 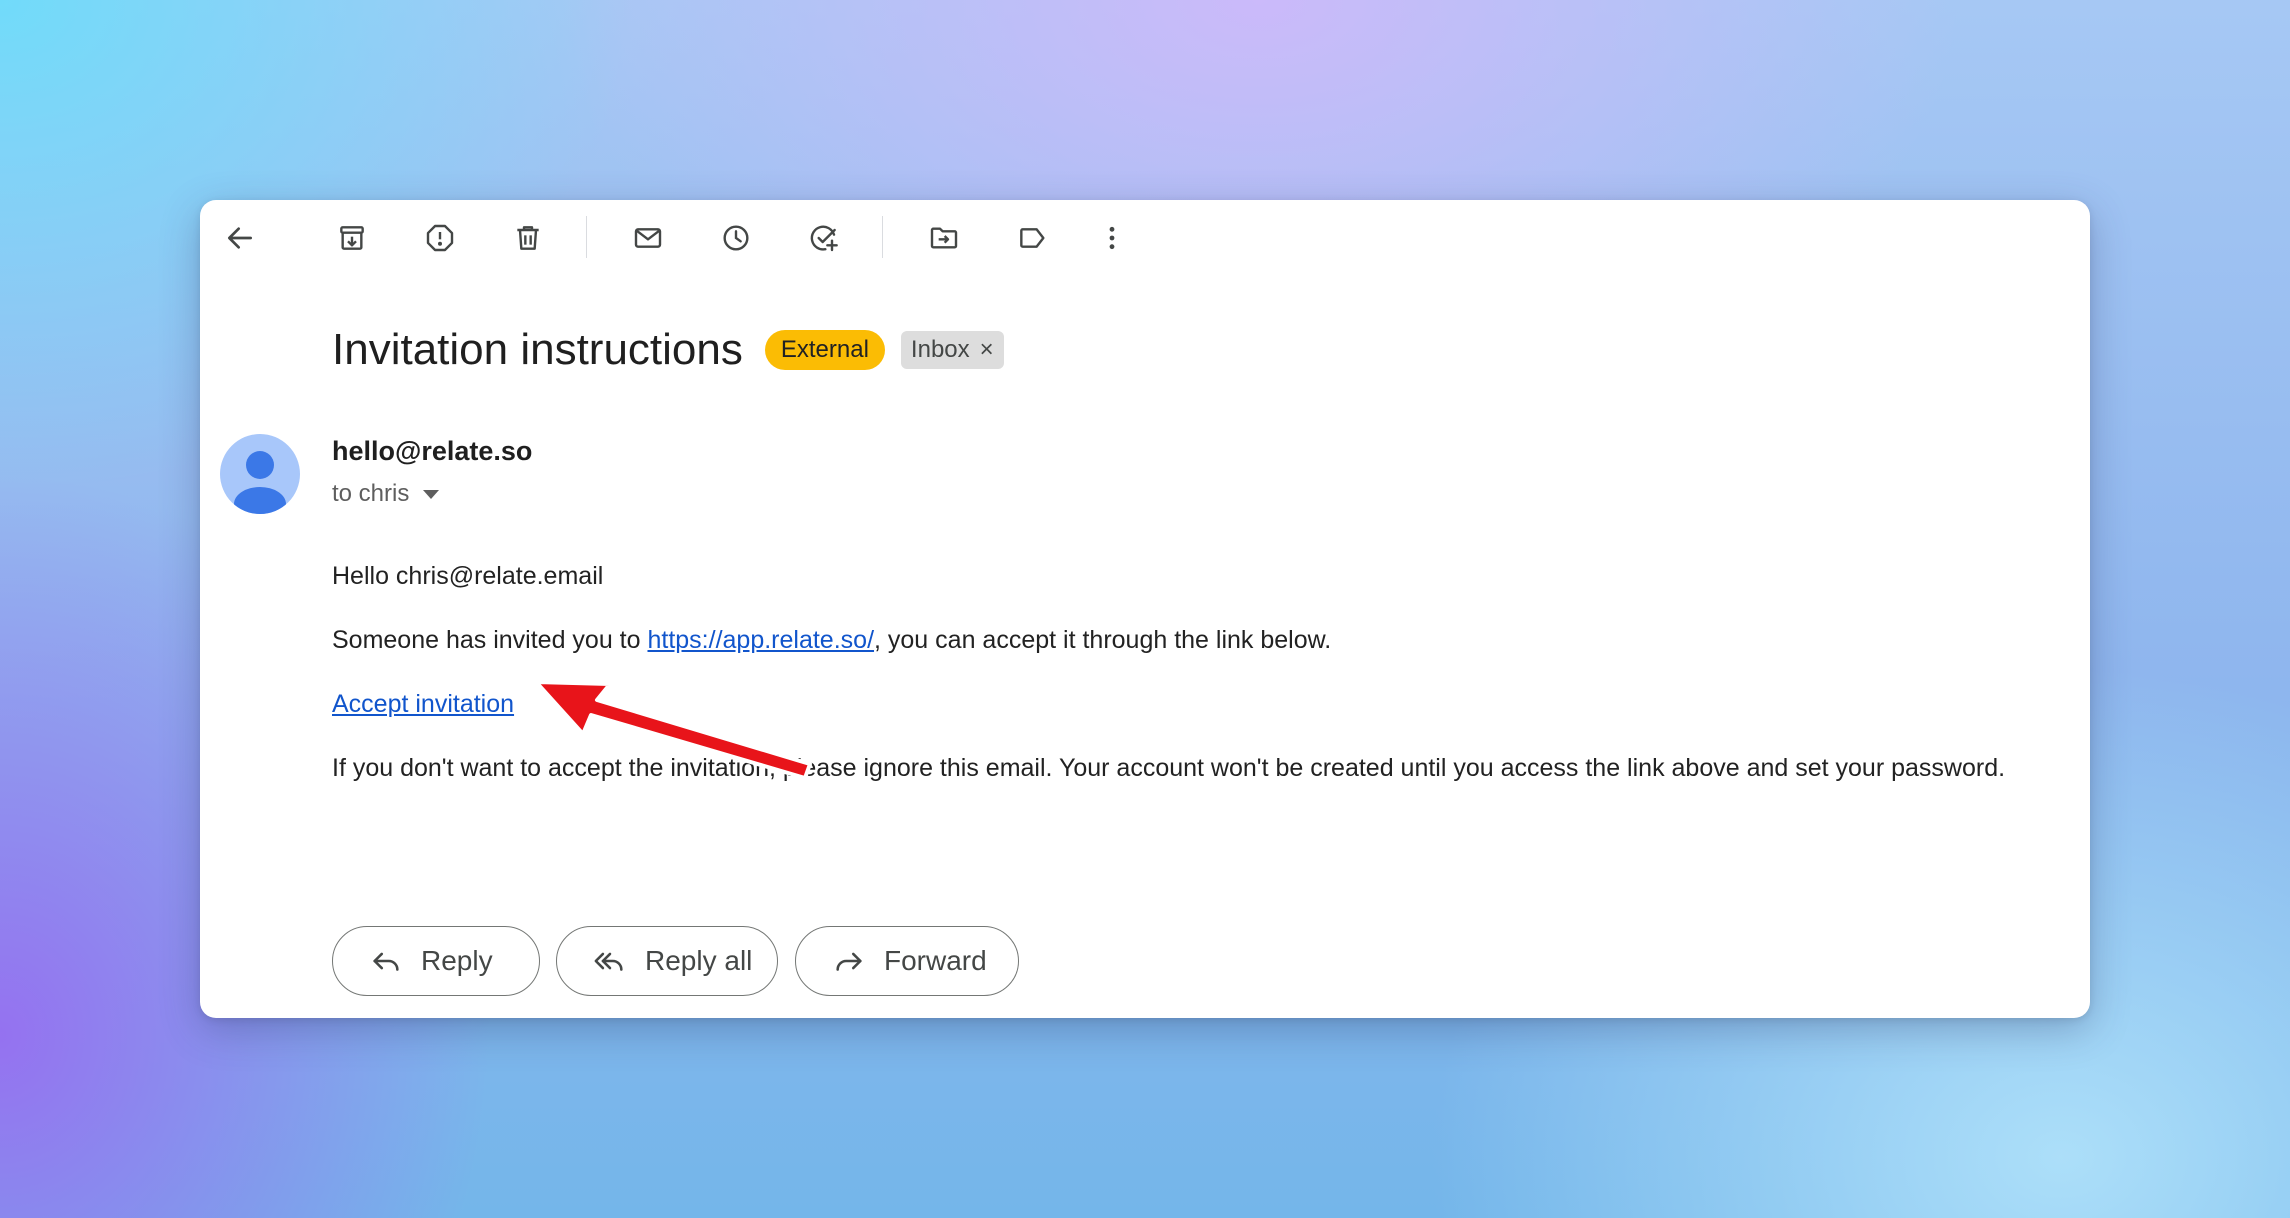 I want to click on body-greeting: Hello chris@relate.email, so click(x=468, y=576).